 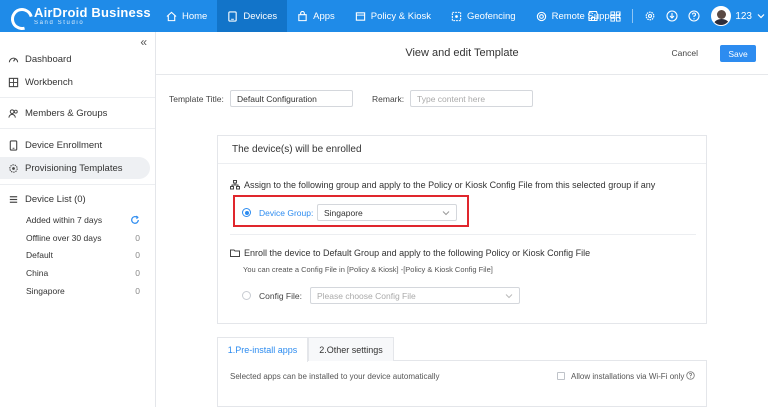 I want to click on highlight-box, so click(x=351, y=211).